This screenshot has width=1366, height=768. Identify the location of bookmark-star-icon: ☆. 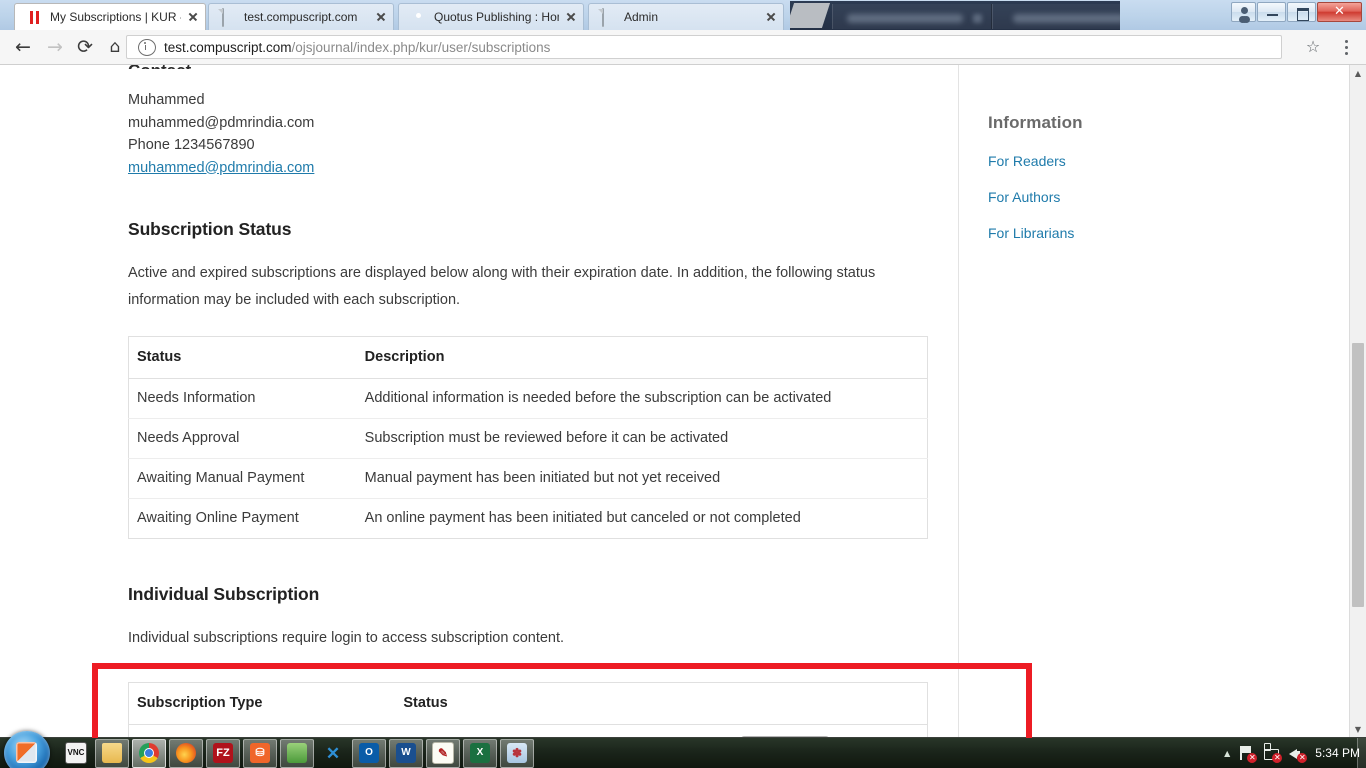
(1313, 47).